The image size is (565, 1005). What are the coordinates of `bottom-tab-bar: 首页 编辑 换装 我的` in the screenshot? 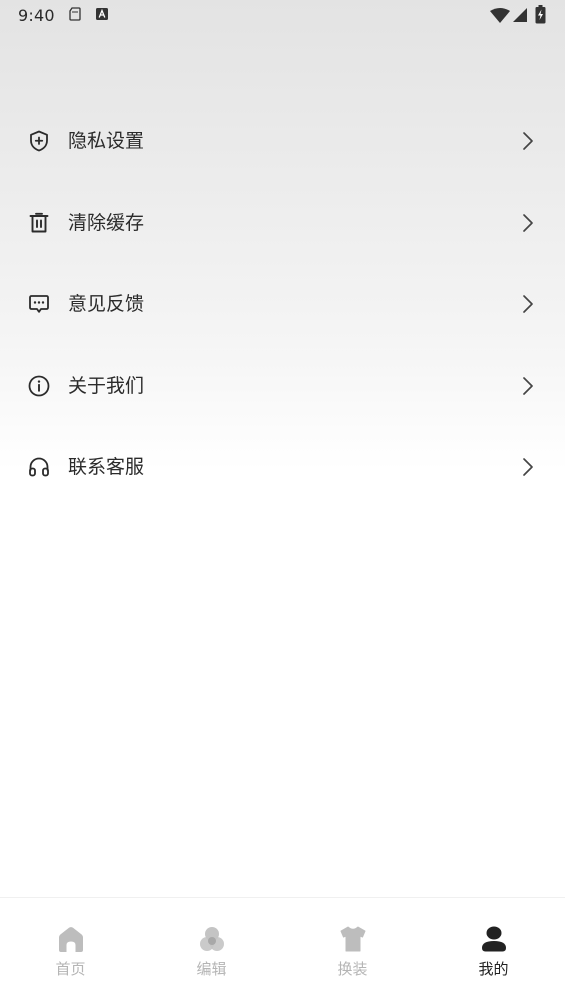 It's located at (282, 951).